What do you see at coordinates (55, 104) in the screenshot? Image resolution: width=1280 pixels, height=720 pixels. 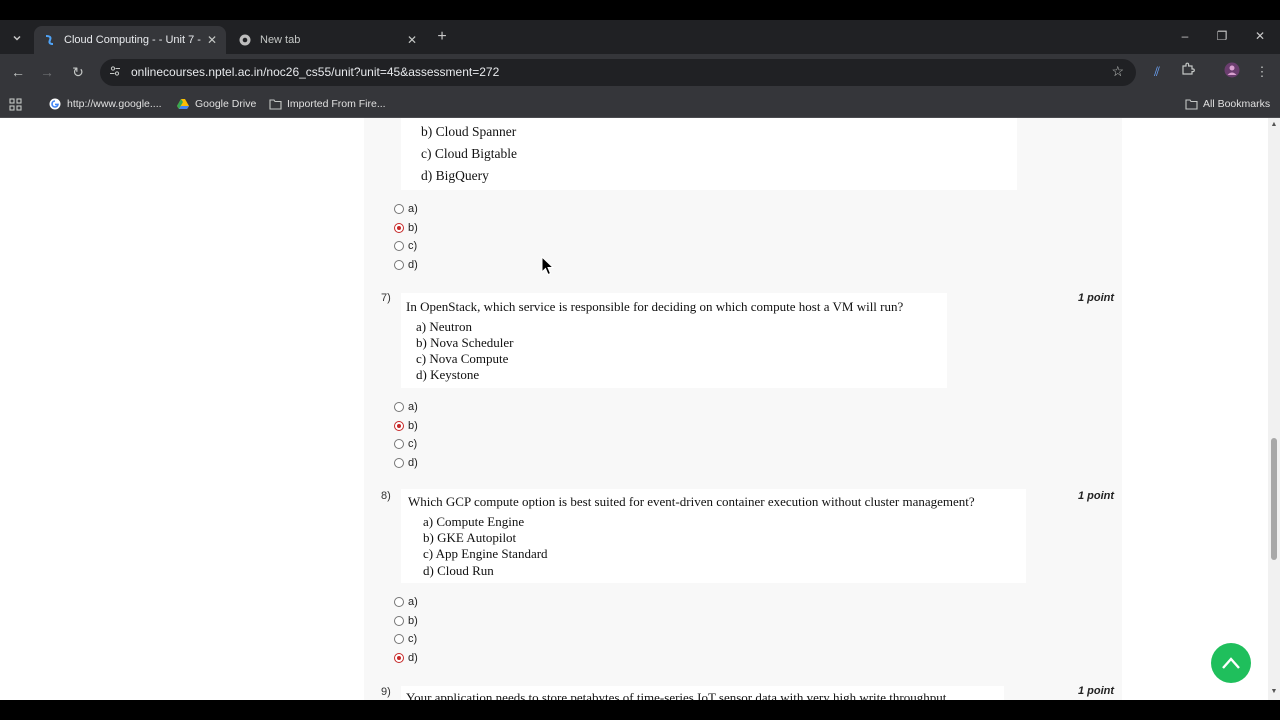 I see `google-icon` at bounding box center [55, 104].